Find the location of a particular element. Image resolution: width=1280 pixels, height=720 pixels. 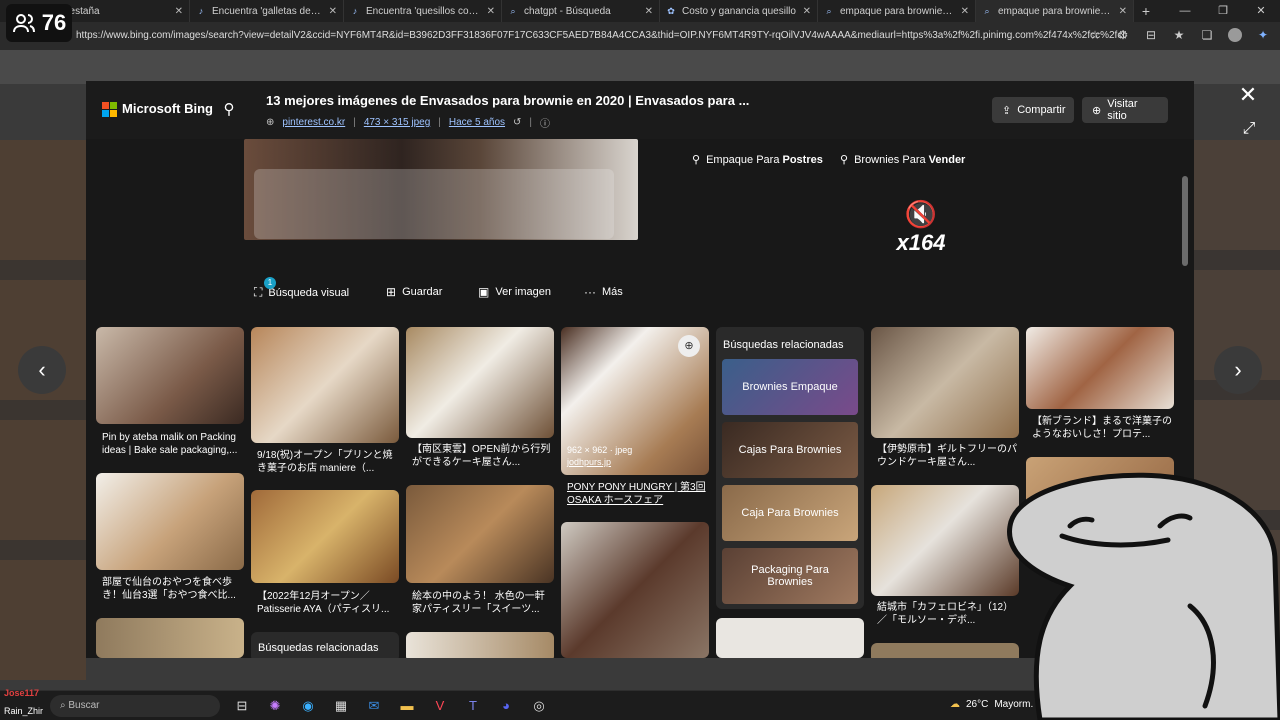

image-info: 962 × 962 · jpeg jodhpurs.jp is located at coordinates (599, 456).